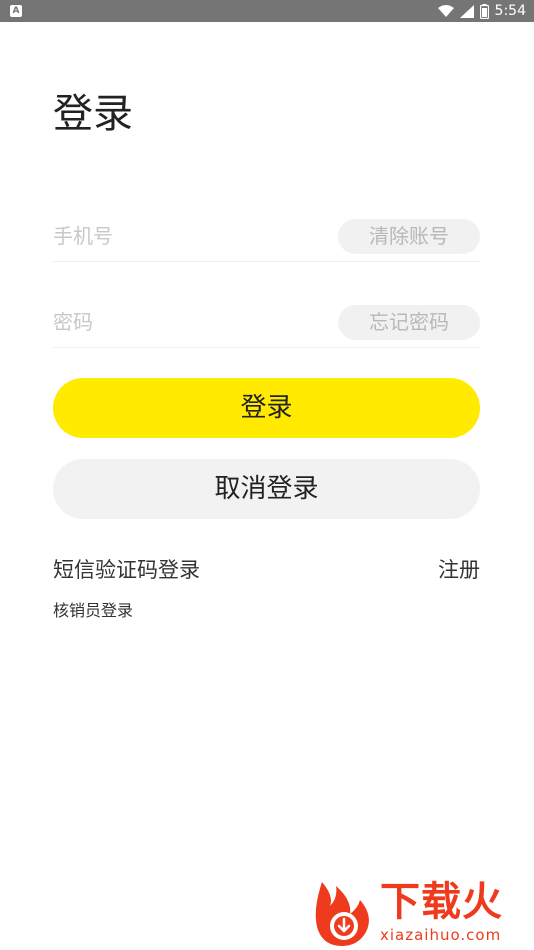  I want to click on forgot-password-button: 忘记密码, so click(409, 322).